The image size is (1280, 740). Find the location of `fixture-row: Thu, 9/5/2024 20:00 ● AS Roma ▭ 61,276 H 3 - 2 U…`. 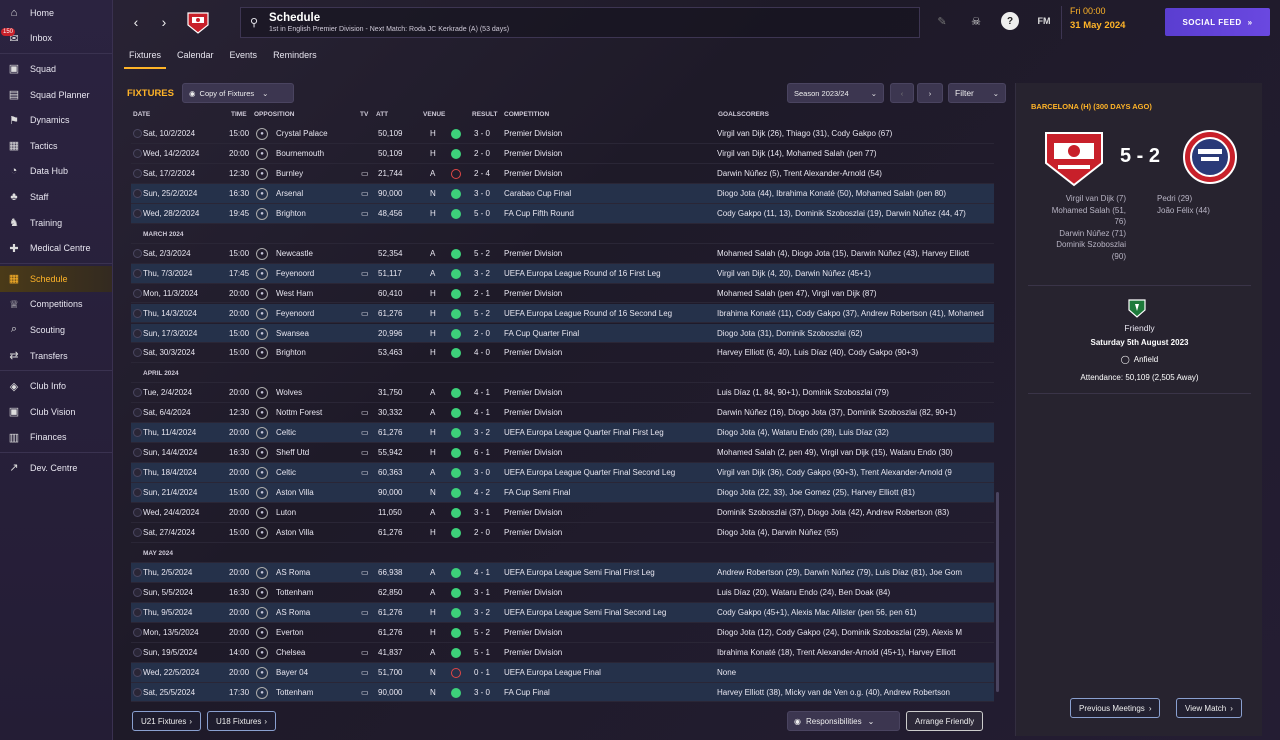

fixture-row: Thu, 9/5/2024 20:00 ● AS Roma ▭ 61,276 H 3 - 2 U… is located at coordinates (562, 612).